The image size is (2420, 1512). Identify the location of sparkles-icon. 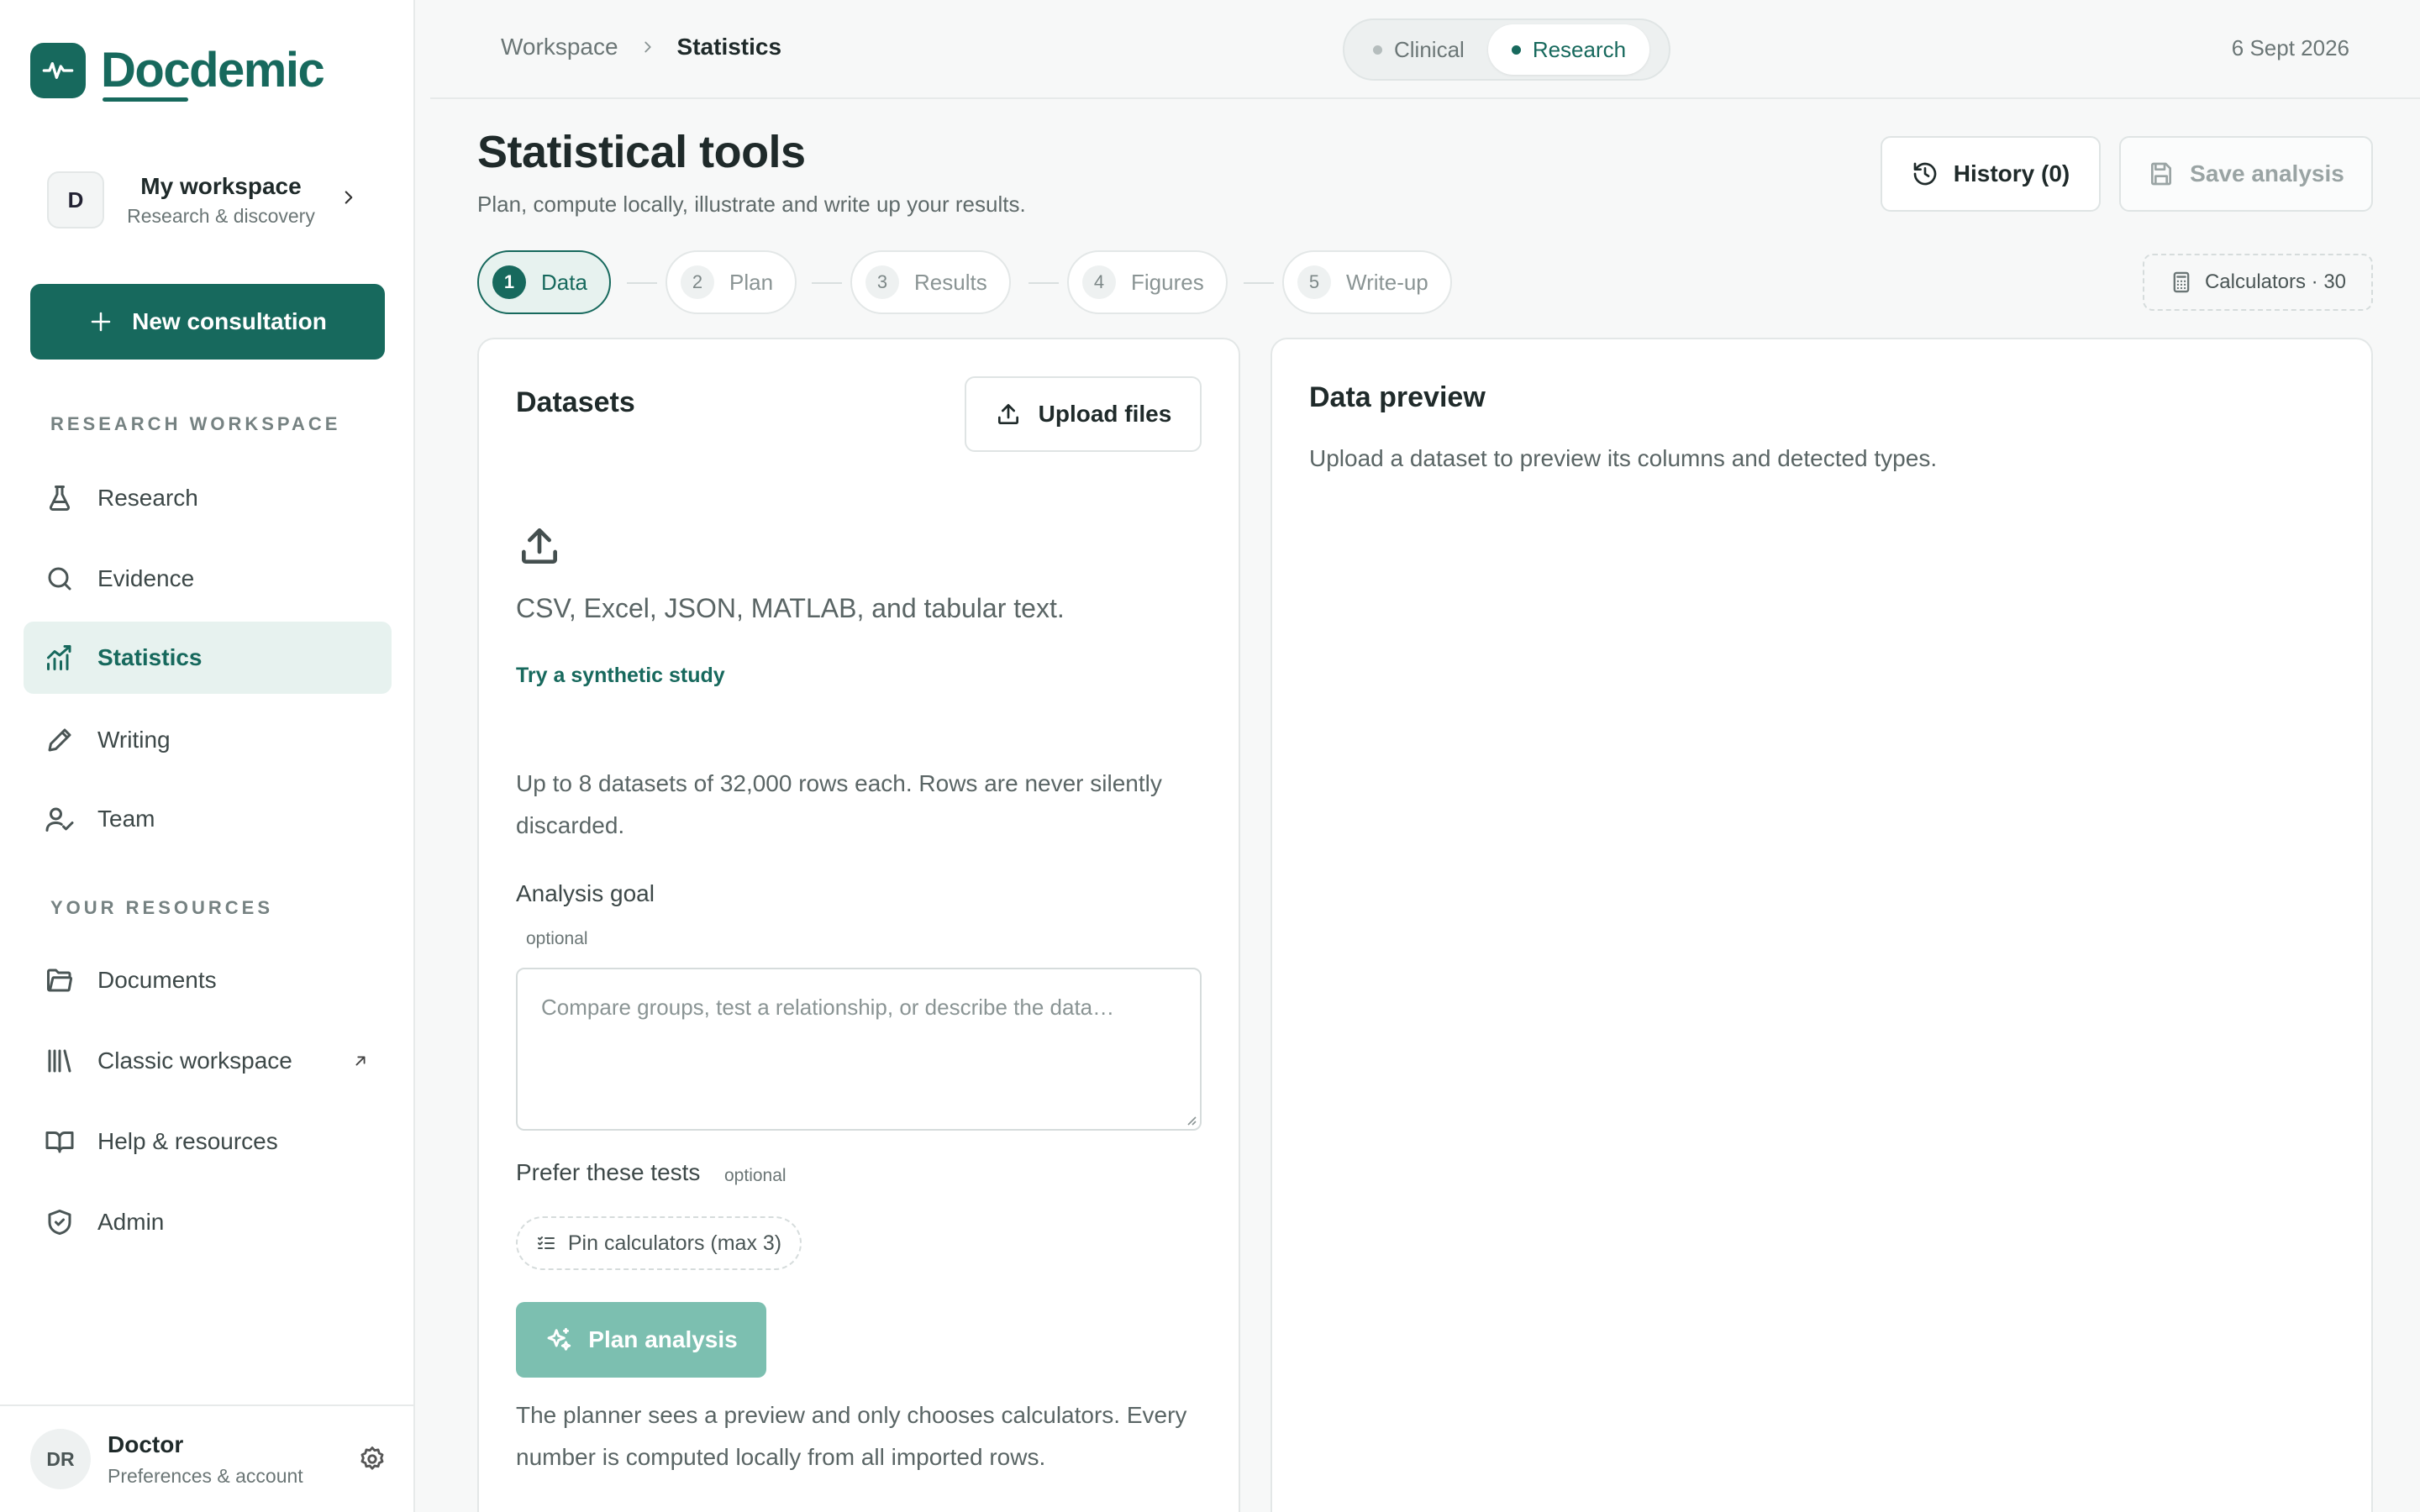
(558, 1340).